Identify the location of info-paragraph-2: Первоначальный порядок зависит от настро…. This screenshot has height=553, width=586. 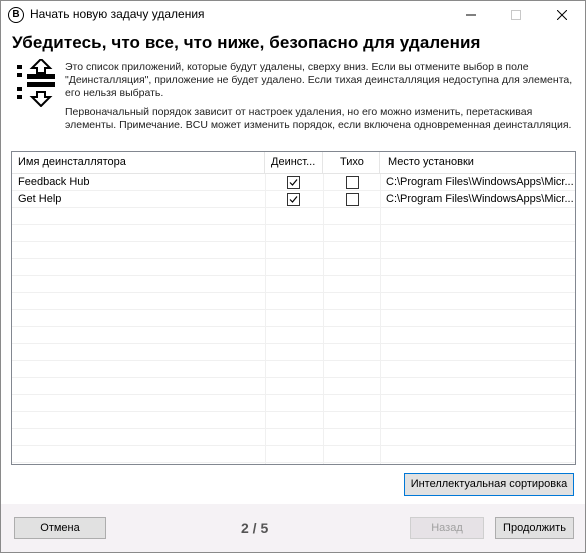
(318, 118).